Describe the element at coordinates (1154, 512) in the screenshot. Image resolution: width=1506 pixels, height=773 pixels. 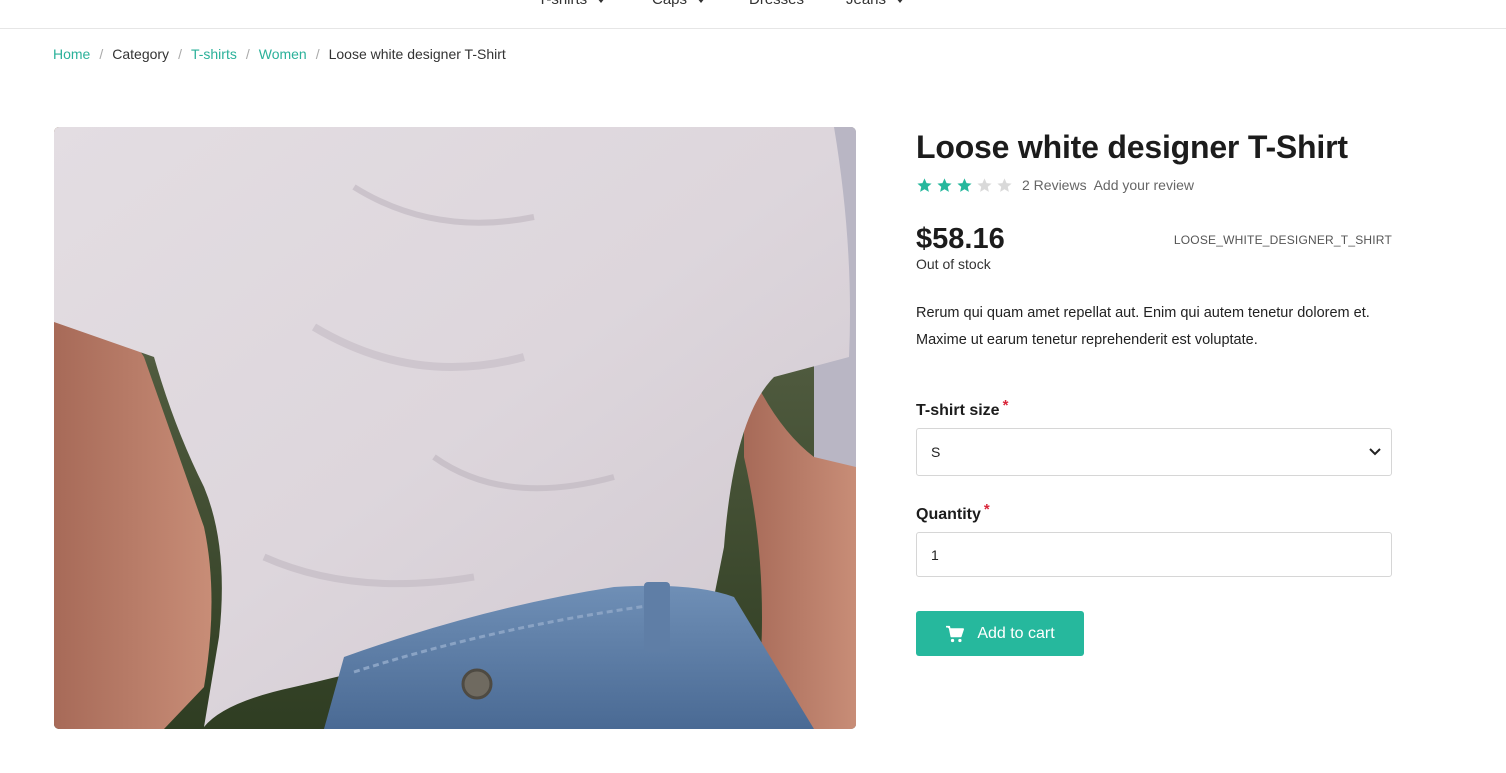
I see `quantity-field-label: Quantity *` at that location.